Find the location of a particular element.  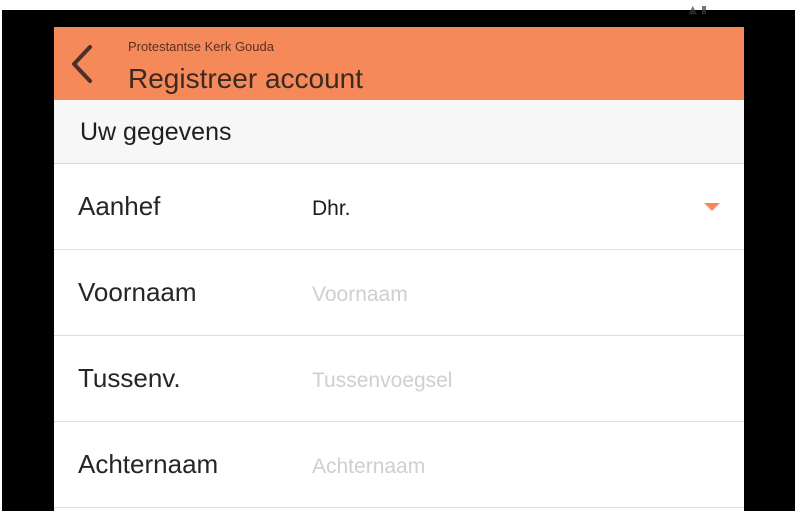

section-header: Uw gegevens is located at coordinates (399, 132).